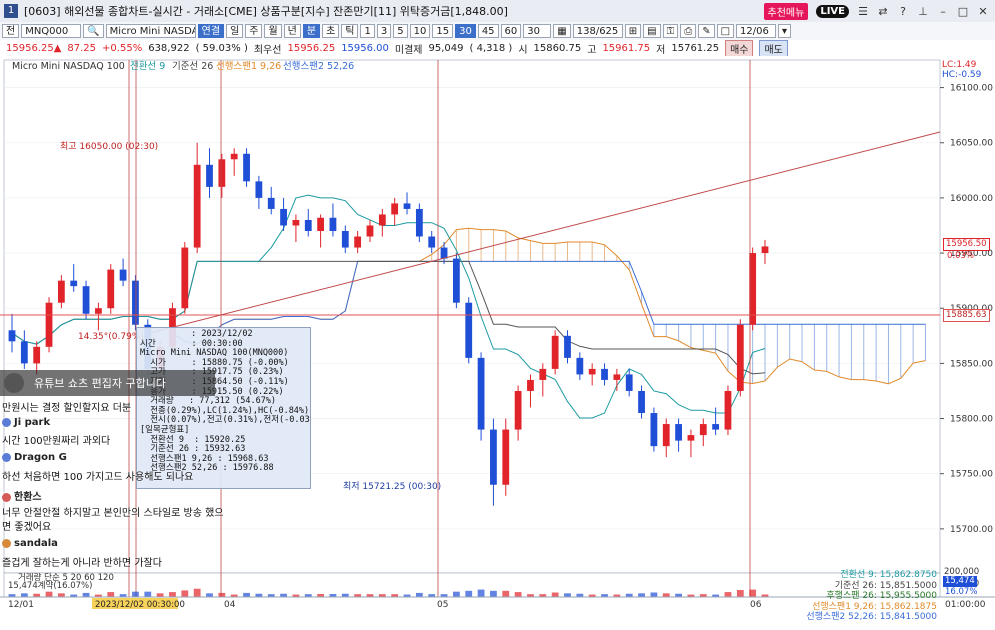 The image size is (995, 630). What do you see at coordinates (420, 31) in the screenshot?
I see `minute-10: 10` at bounding box center [420, 31].